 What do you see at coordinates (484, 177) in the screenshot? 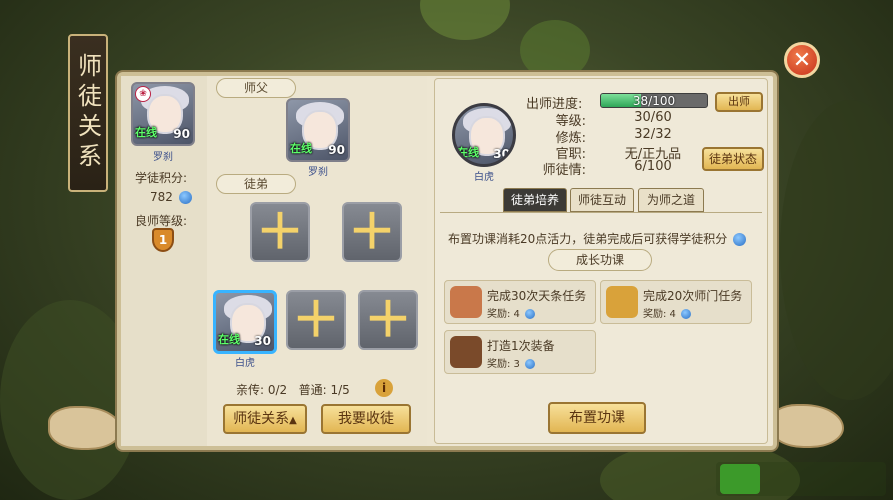
I see `detail-name: 白虎` at bounding box center [484, 177].